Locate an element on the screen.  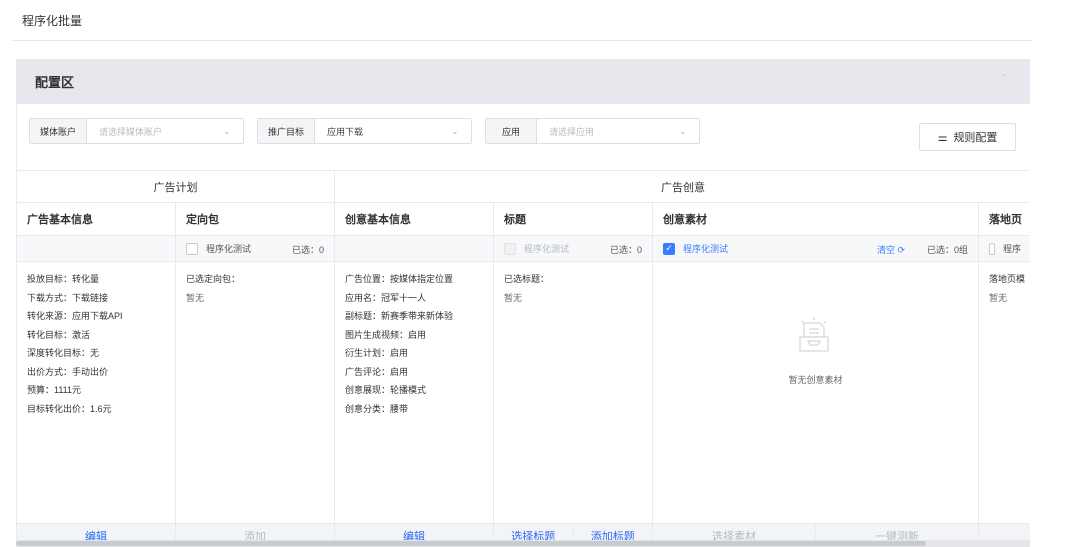
media-account-label: 媒体账户 is located at coordinates (59, 131).